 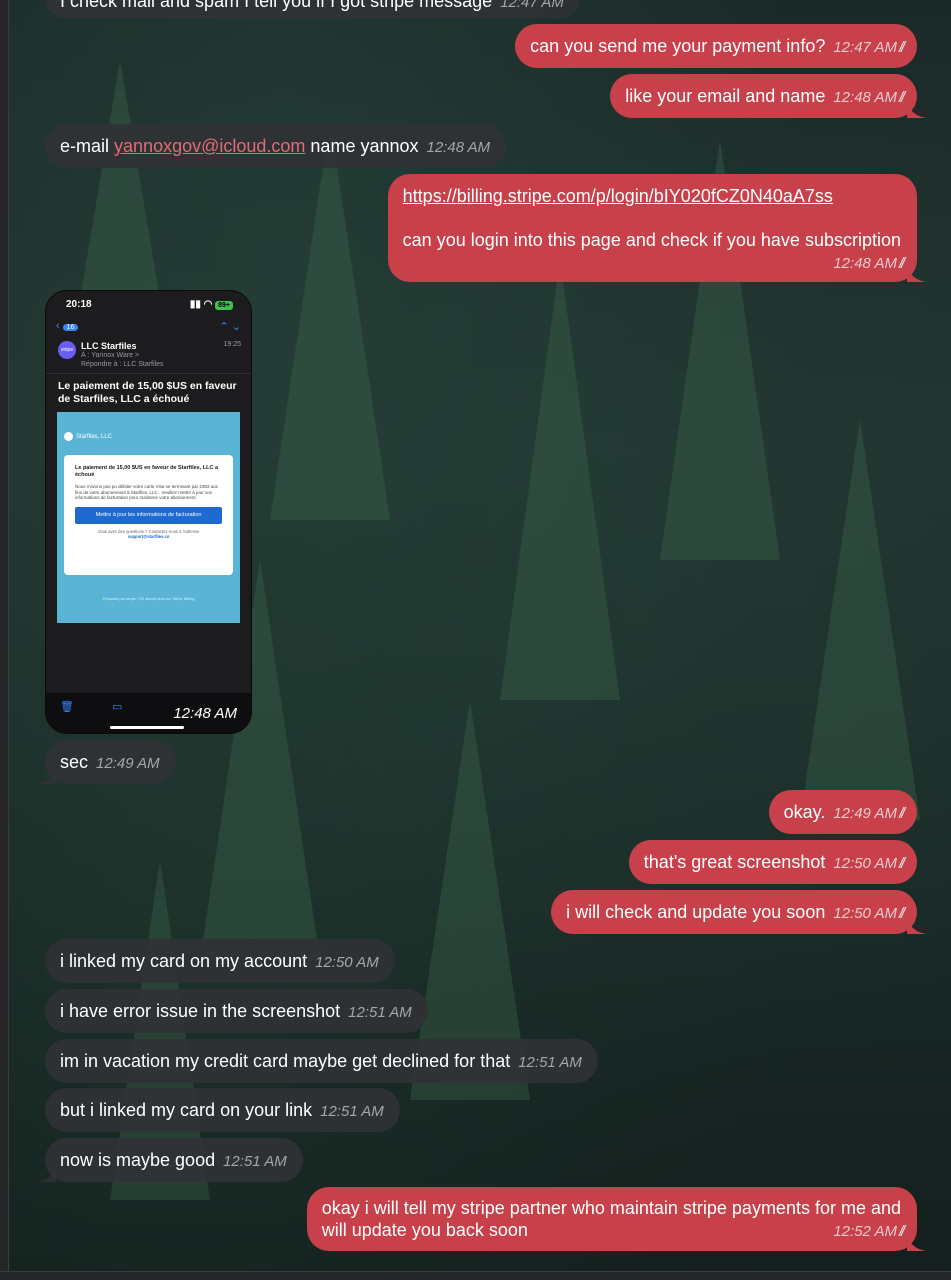 What do you see at coordinates (224, 305) in the screenshot?
I see `battery-icon: 89+` at bounding box center [224, 305].